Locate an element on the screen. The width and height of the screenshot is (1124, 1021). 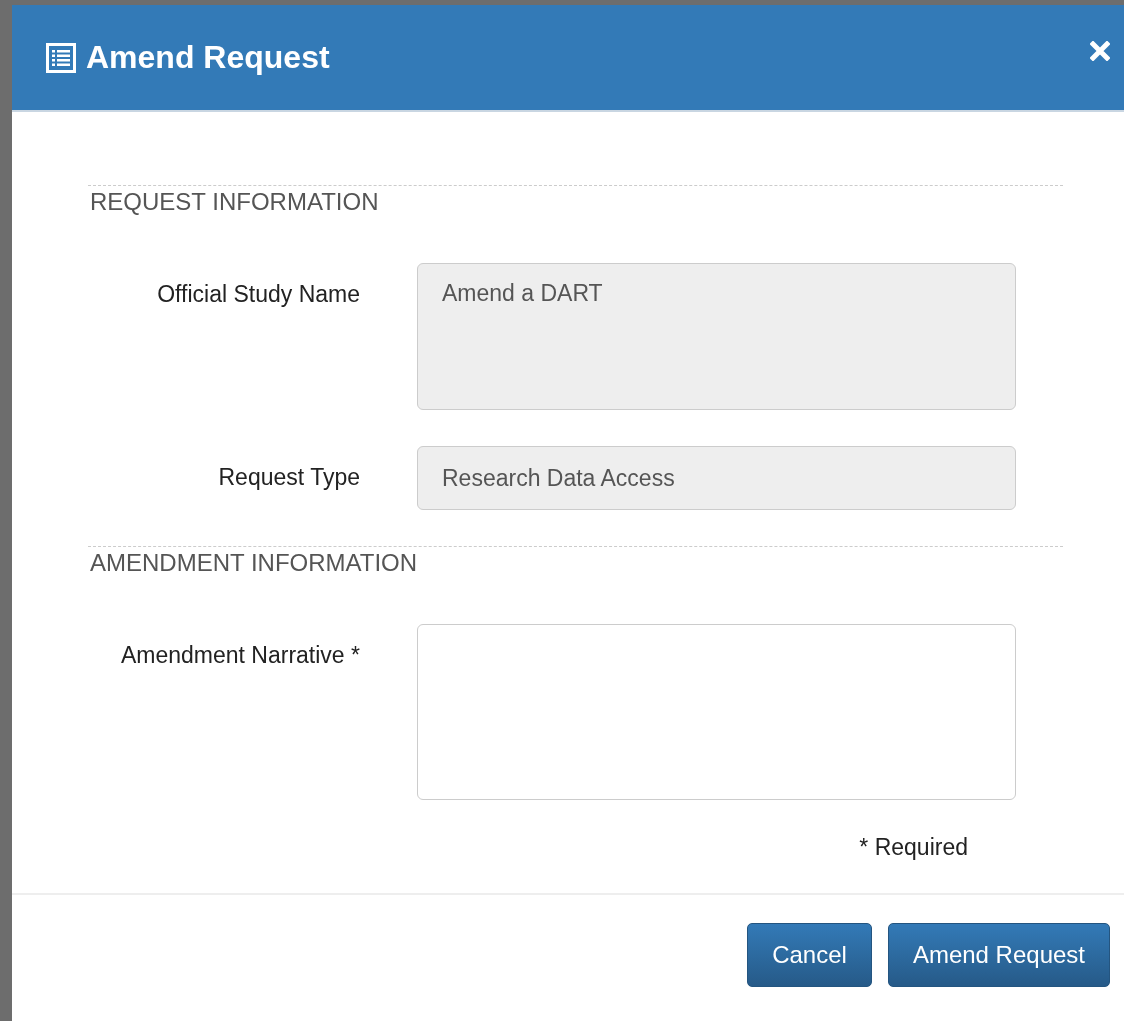
dialog-title: Amend Request is located at coordinates (208, 57).